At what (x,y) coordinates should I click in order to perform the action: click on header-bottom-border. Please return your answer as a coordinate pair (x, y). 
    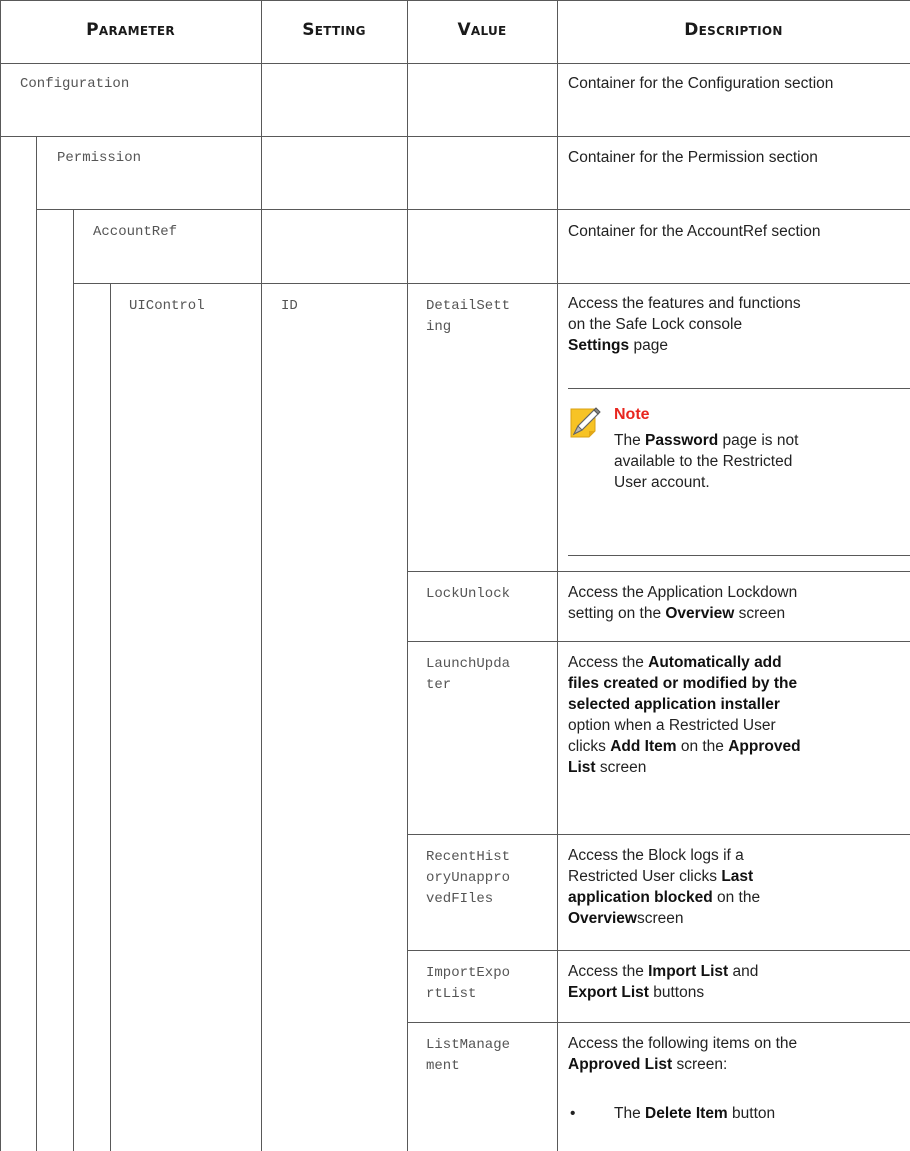
    Looking at the image, I should click on (455, 63).